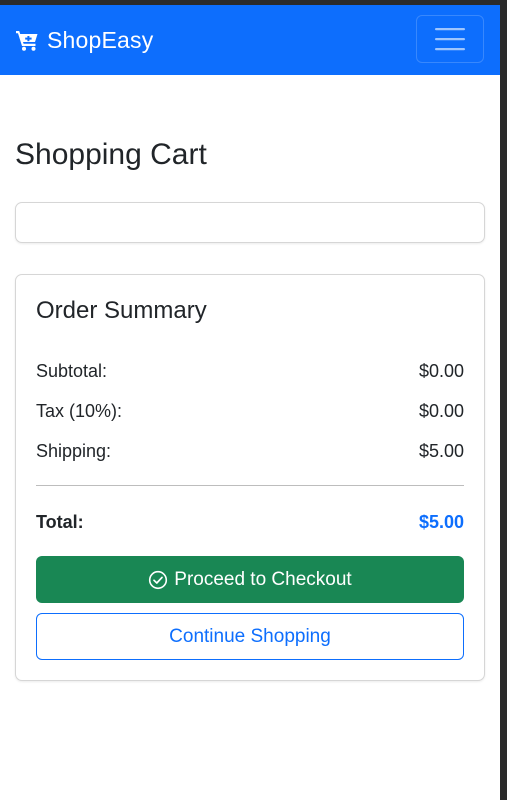  What do you see at coordinates (441, 451) in the screenshot?
I see `shipping-value: $5.00` at bounding box center [441, 451].